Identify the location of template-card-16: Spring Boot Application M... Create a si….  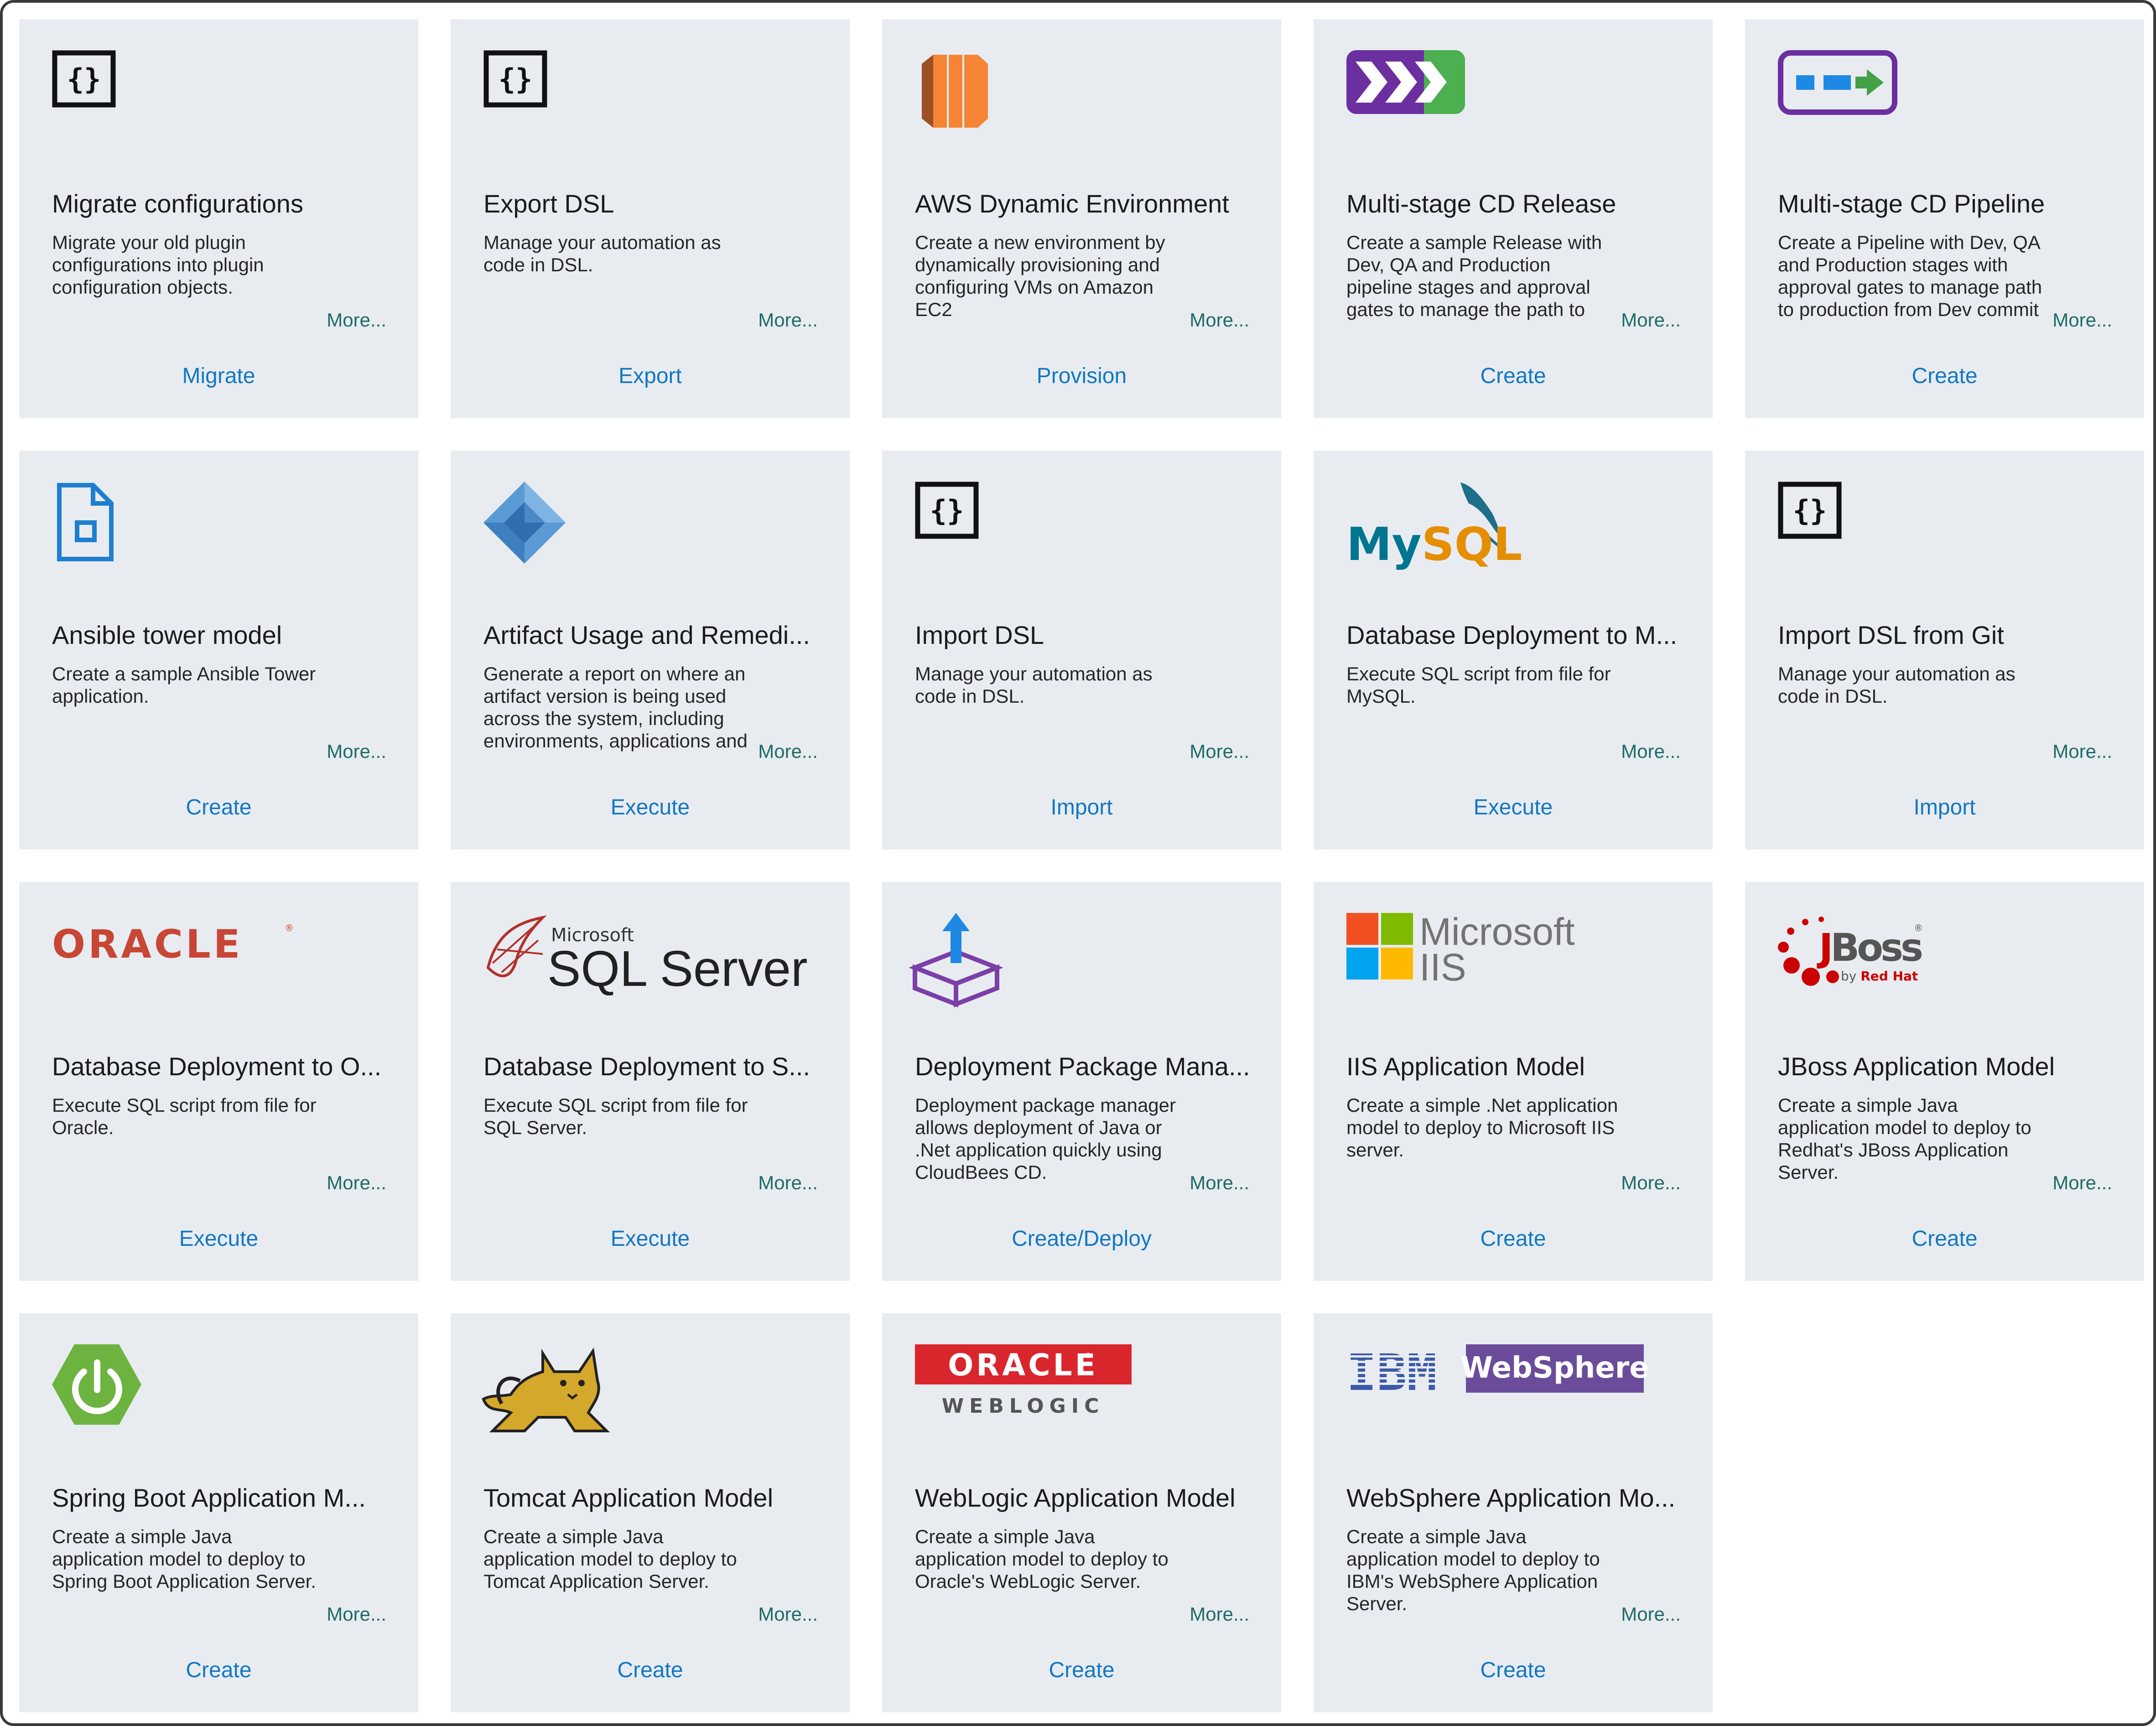
(218, 1512).